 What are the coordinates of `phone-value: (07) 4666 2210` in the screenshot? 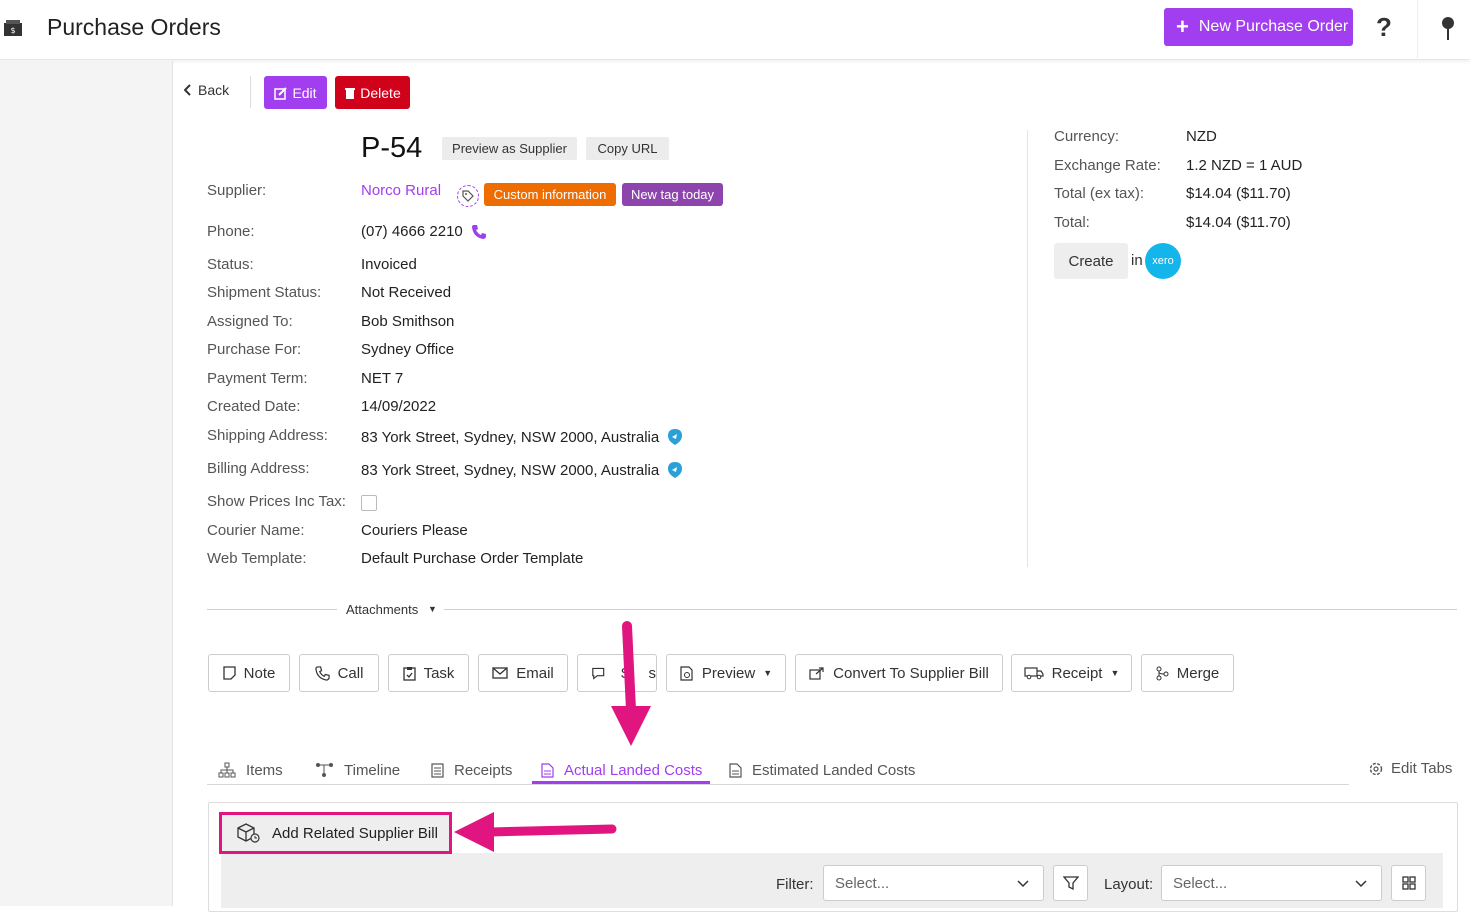 It's located at (424, 231).